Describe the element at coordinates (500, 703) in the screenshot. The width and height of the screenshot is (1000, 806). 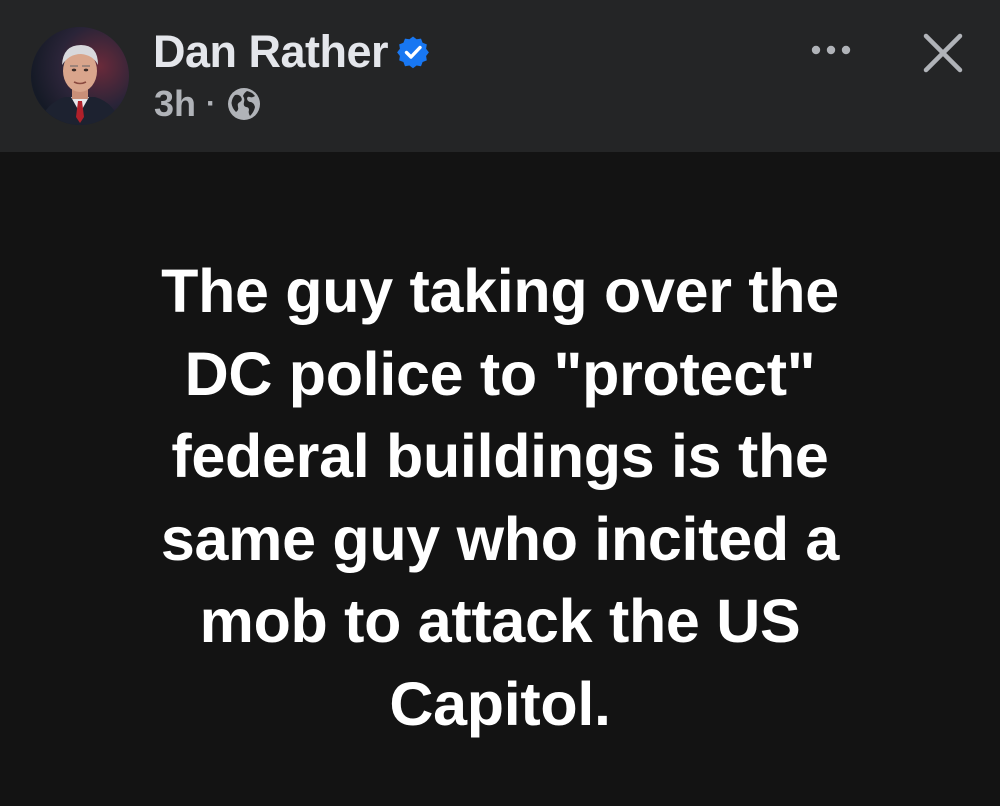
I see `post-text-line: Capitol.` at that location.